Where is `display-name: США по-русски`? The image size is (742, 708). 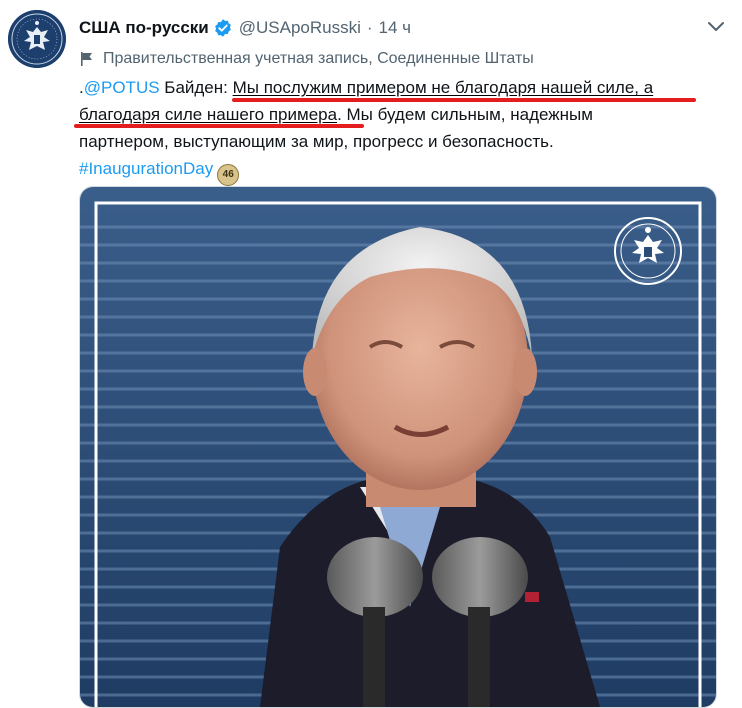
display-name: США по-русски is located at coordinates (144, 28).